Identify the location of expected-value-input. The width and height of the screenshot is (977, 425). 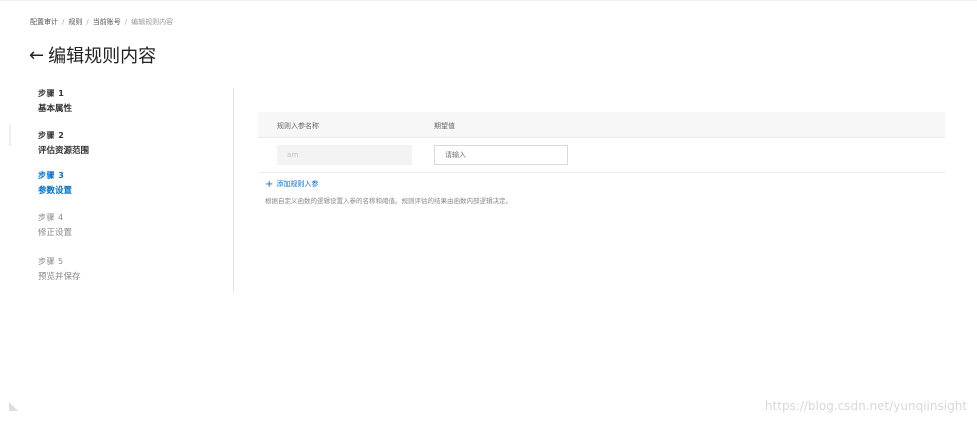
(501, 155).